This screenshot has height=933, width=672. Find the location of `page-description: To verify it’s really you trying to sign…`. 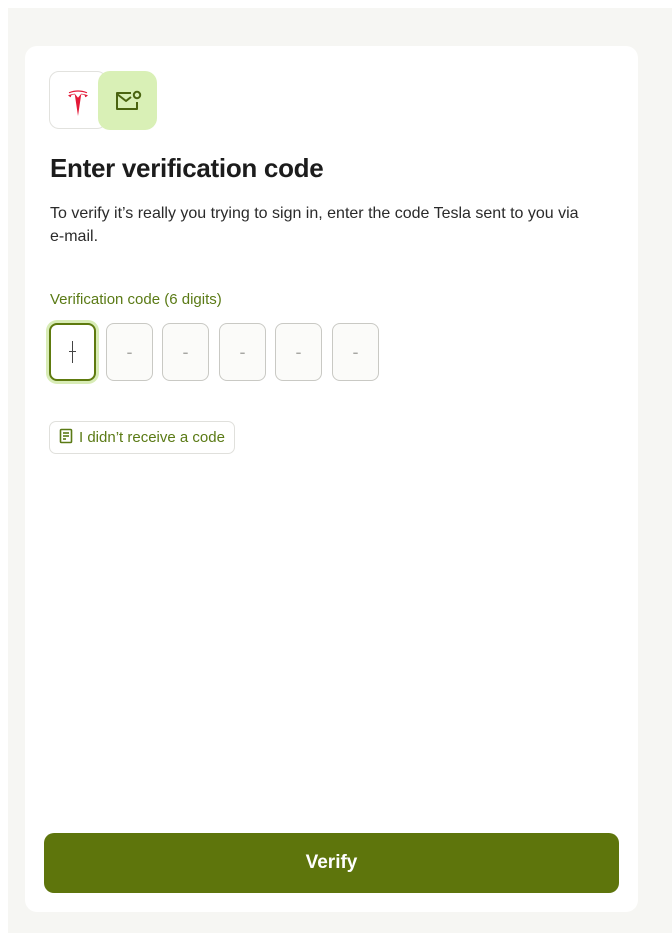

page-description: To verify it’s really you trying to sign… is located at coordinates (314, 225).